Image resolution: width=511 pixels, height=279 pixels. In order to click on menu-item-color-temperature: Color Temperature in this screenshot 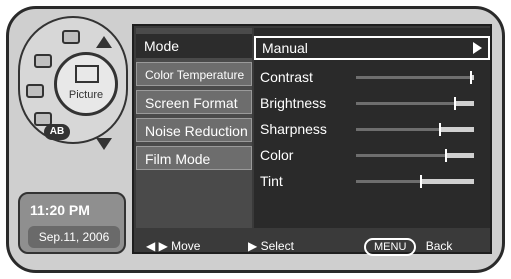, I will do `click(194, 74)`.